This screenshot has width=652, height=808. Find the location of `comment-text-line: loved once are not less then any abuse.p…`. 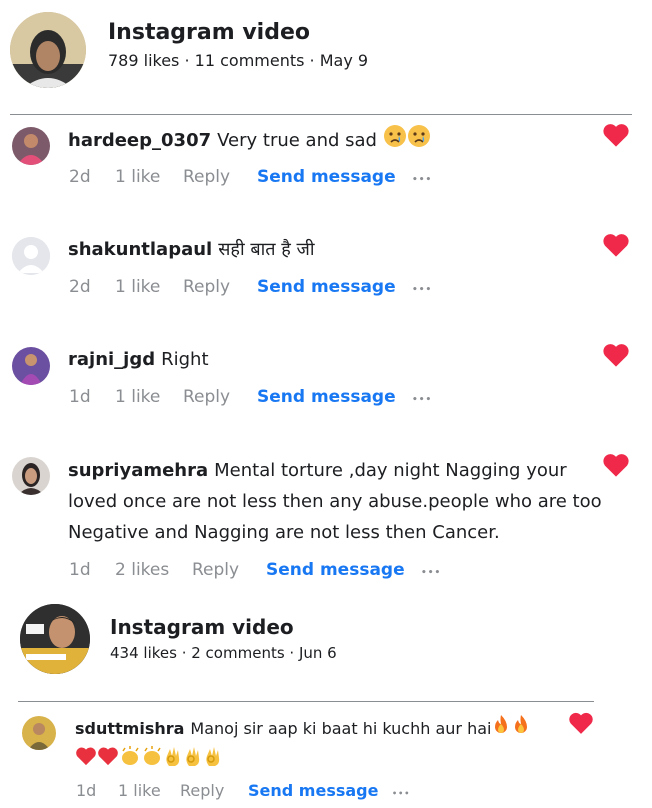

comment-text-line: loved once are not less then any abuse.p… is located at coordinates (335, 501).